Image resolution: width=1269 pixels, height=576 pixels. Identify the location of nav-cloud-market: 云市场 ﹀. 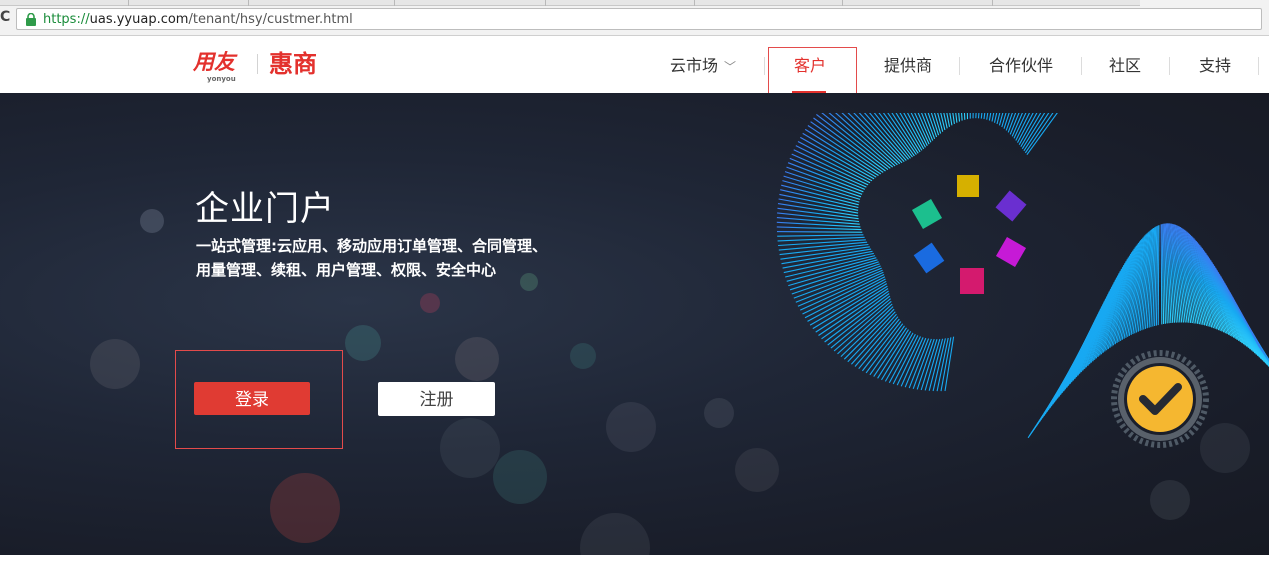
(703, 66).